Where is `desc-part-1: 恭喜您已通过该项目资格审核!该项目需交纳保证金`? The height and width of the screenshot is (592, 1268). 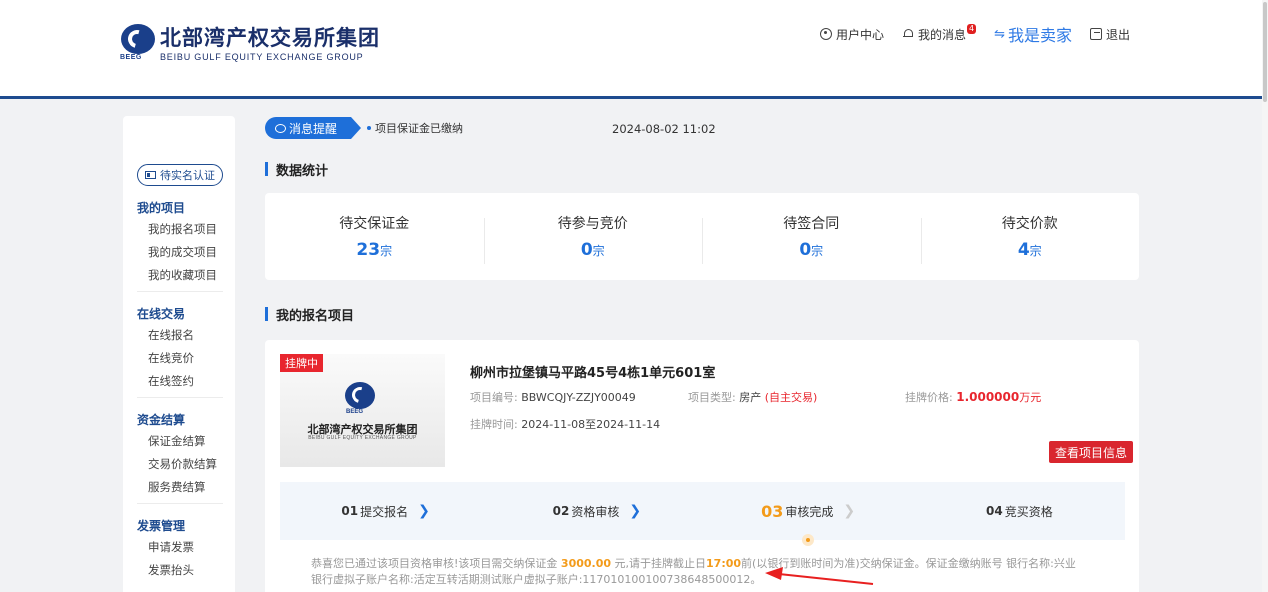
desc-part-1: 恭喜您已通过该项目资格审核!该项目需交纳保证金 is located at coordinates (434, 563).